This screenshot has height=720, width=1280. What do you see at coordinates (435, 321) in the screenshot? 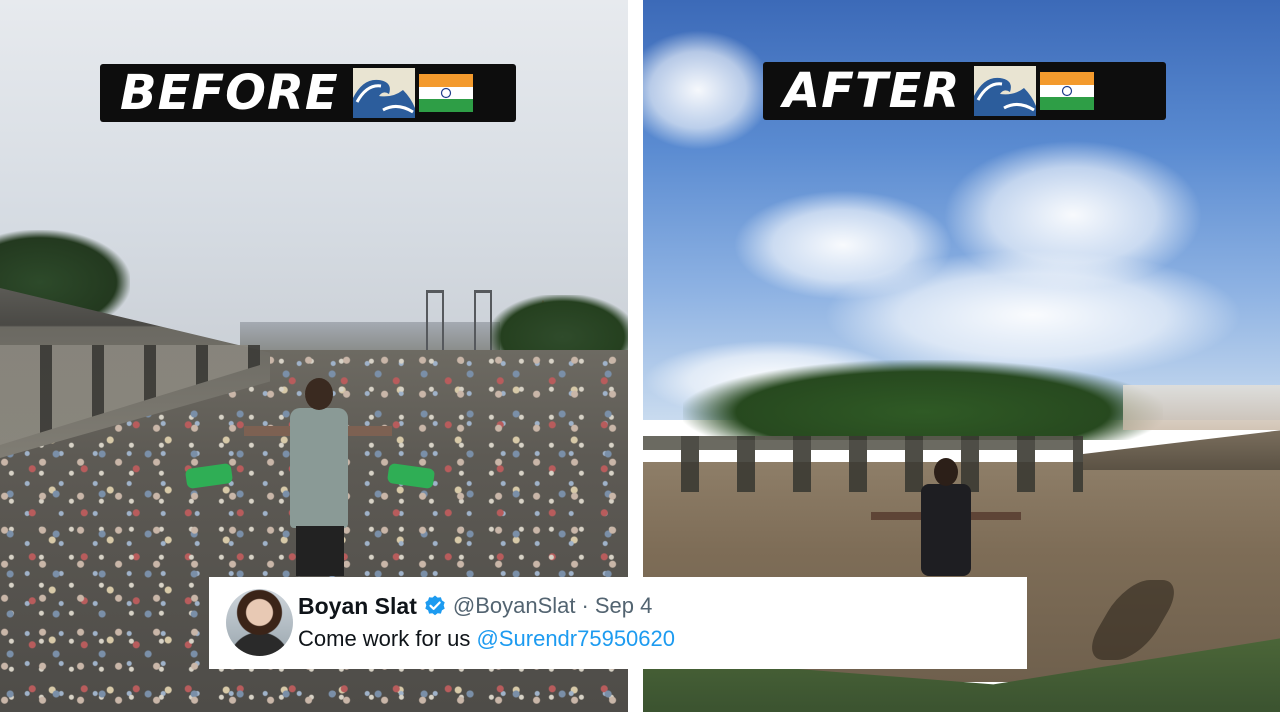
I see `power-pylon` at bounding box center [435, 321].